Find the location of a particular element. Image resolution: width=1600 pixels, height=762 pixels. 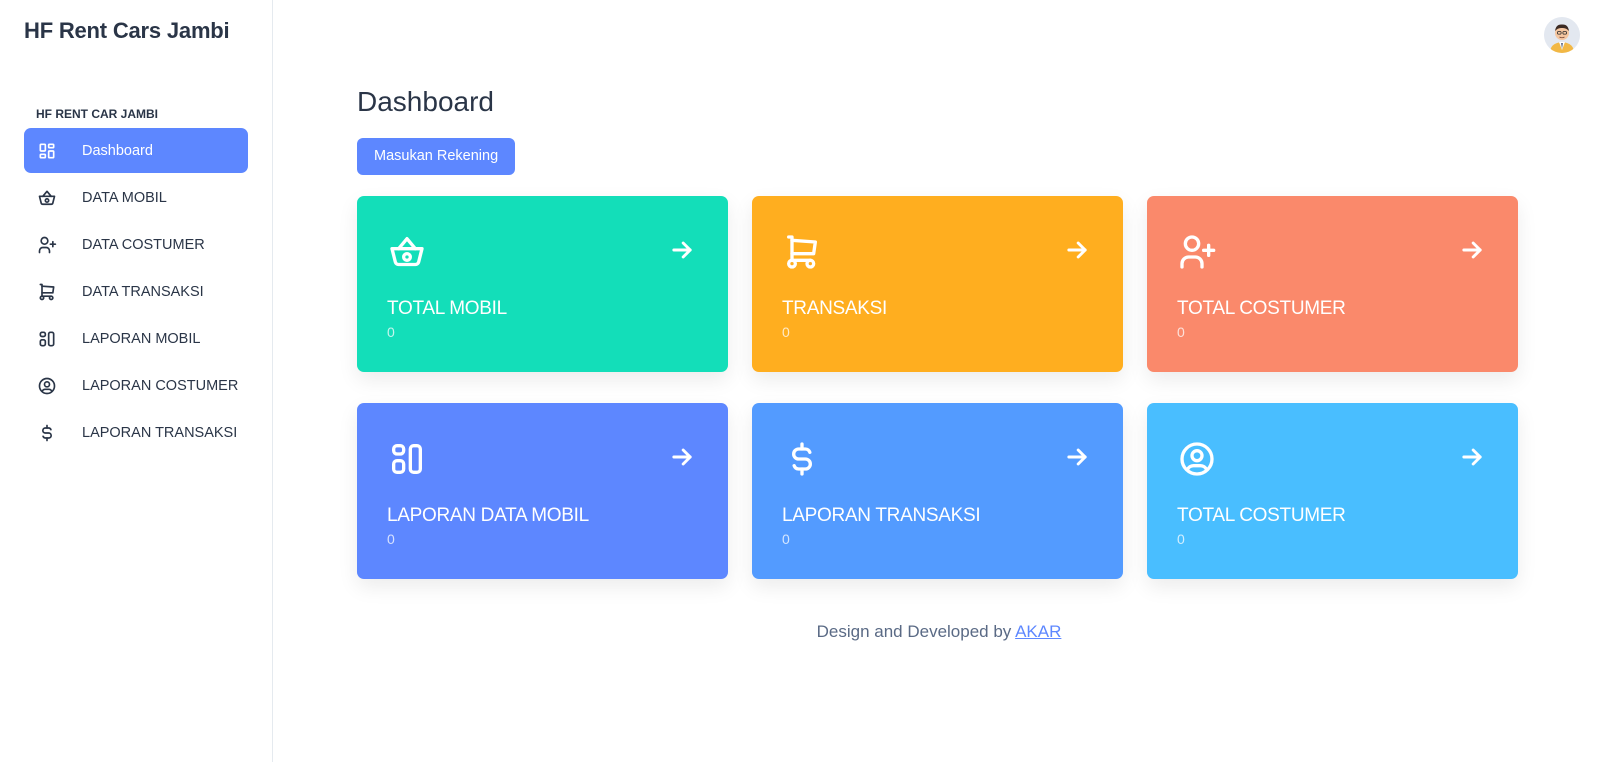

card-laporan-data-mobil: LAPORAN DATA MOBIL 0 is located at coordinates (542, 491).